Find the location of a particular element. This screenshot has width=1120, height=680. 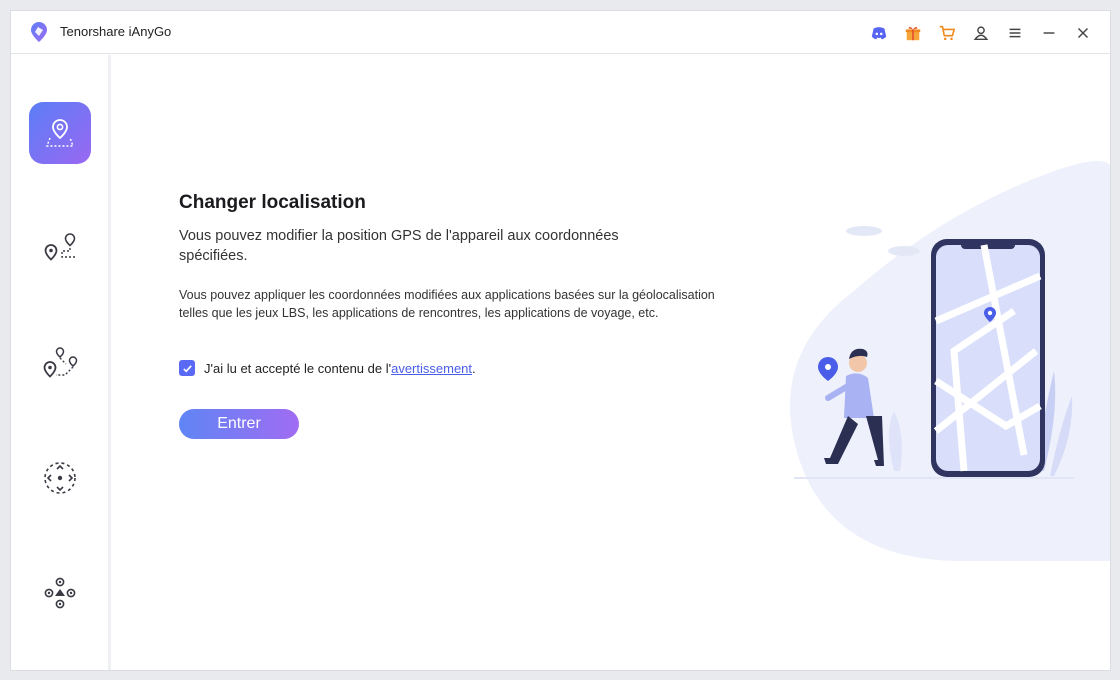

sidebar-item-joystick is located at coordinates (60, 478).